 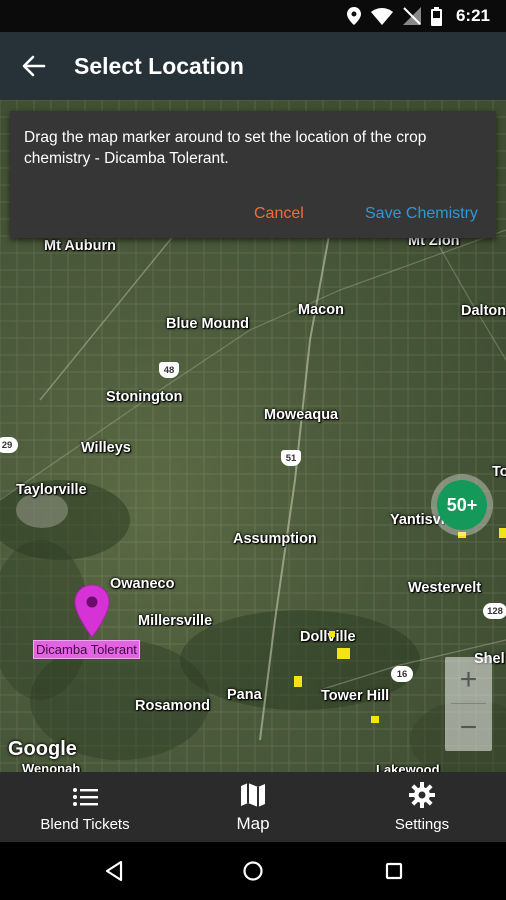 What do you see at coordinates (321, 310) in the screenshot?
I see `place-macon: Macon` at bounding box center [321, 310].